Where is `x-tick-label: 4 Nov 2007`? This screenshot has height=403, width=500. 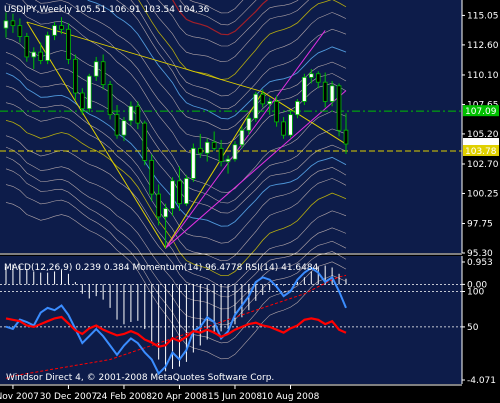
x-tick-label: 4 Nov 2007 is located at coordinates (19, 397).